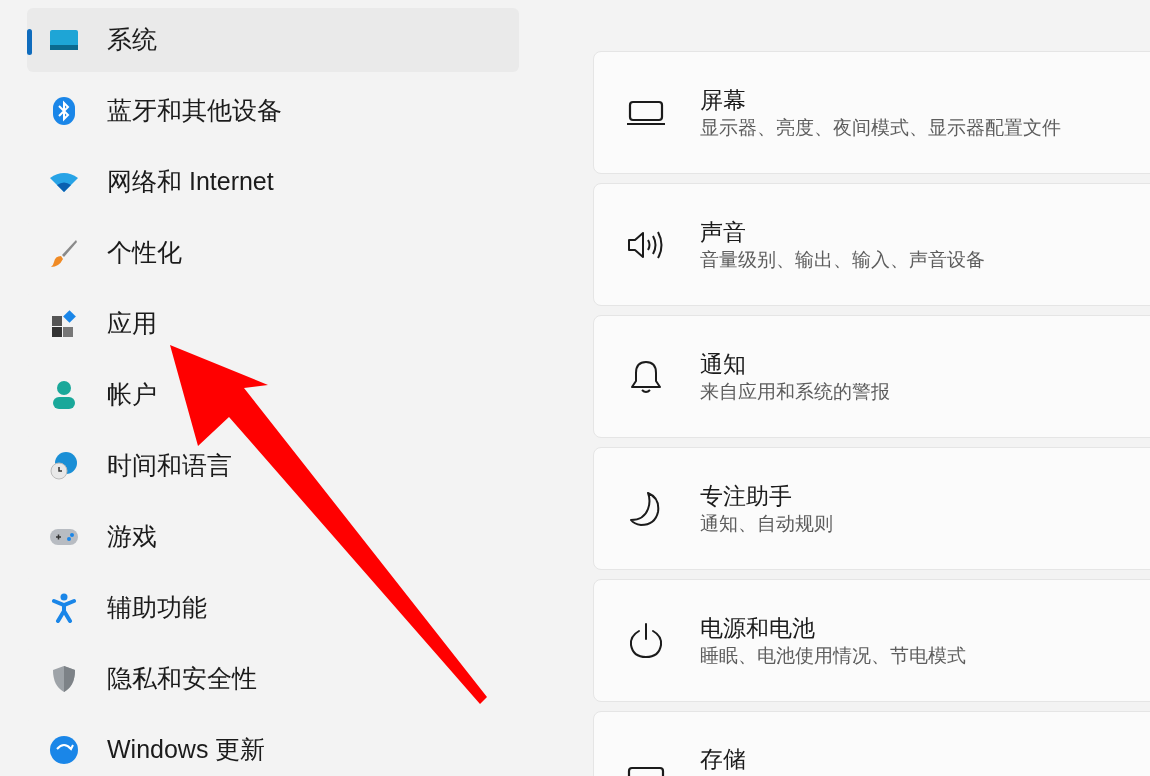  I want to click on laptop-icon, so click(646, 112).